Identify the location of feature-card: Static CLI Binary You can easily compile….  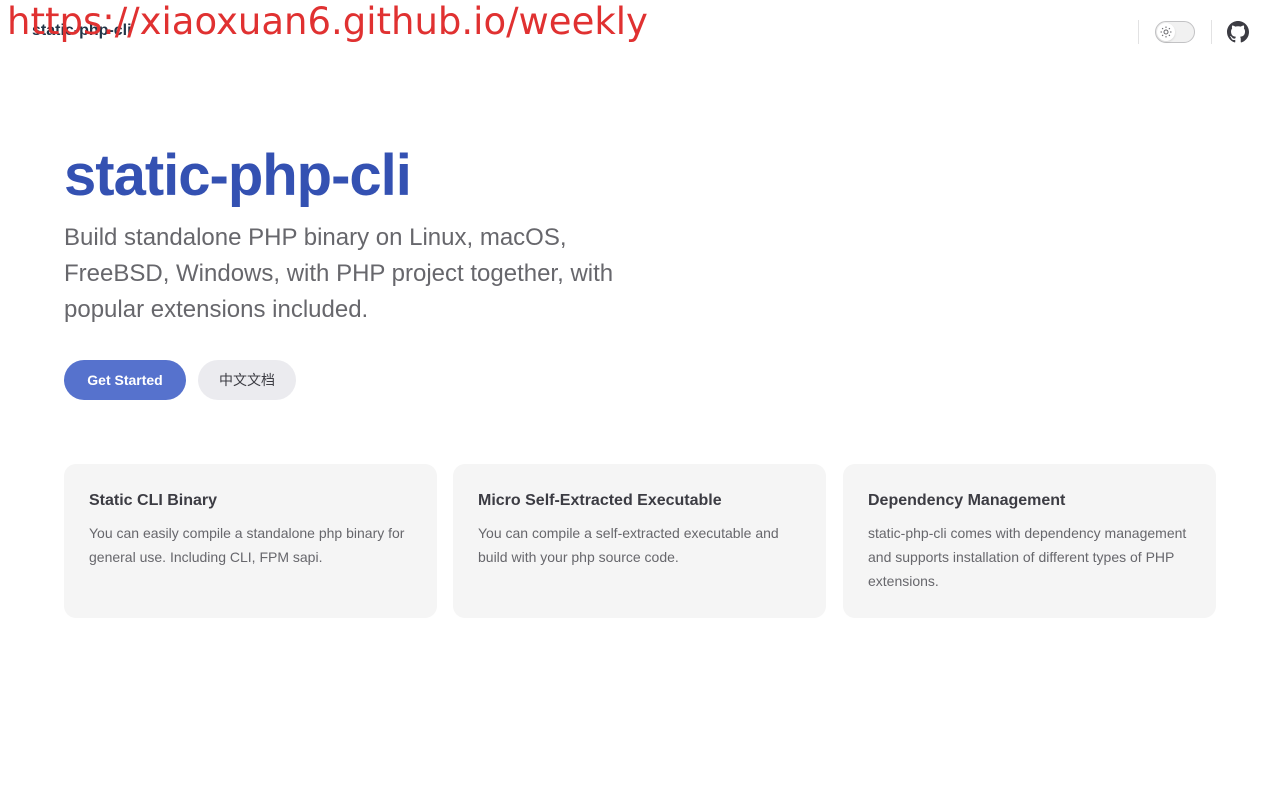
(250, 541).